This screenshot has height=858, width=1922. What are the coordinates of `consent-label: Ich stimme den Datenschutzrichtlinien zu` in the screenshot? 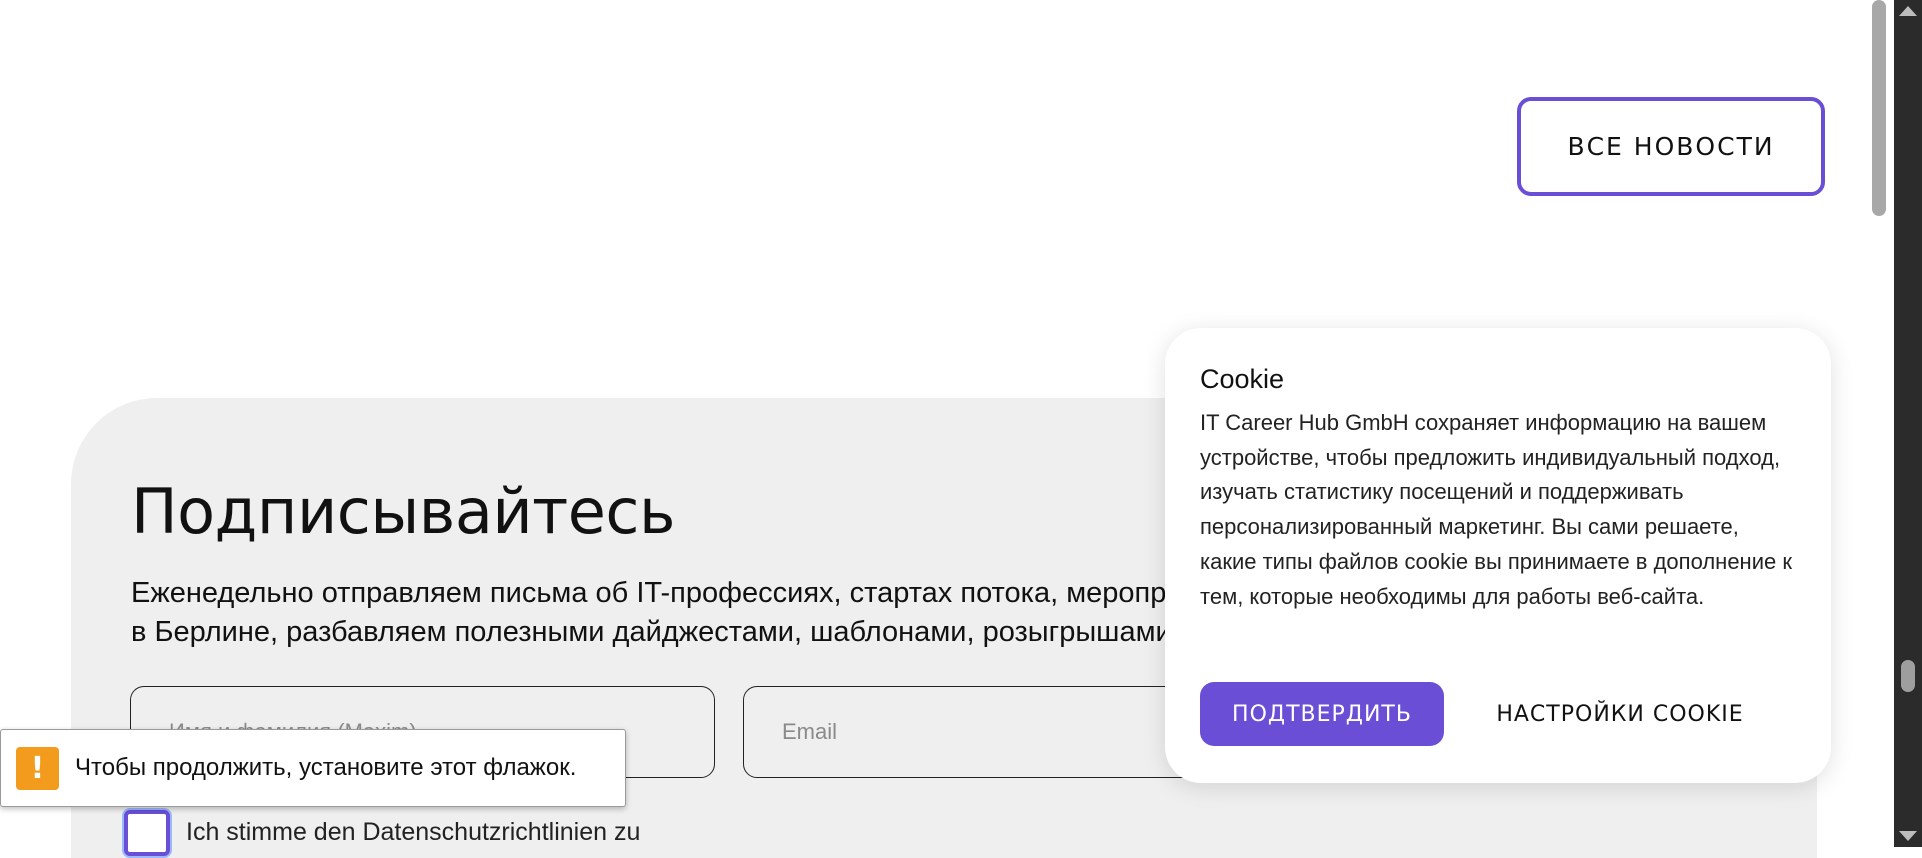 It's located at (413, 832).